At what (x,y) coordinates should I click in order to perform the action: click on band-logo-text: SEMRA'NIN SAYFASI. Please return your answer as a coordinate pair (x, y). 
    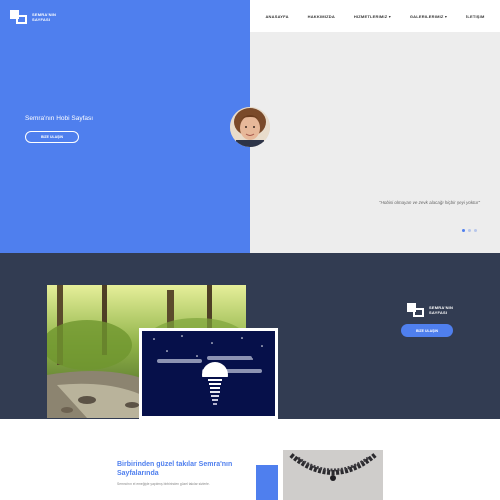
    Looking at the image, I should click on (441, 310).